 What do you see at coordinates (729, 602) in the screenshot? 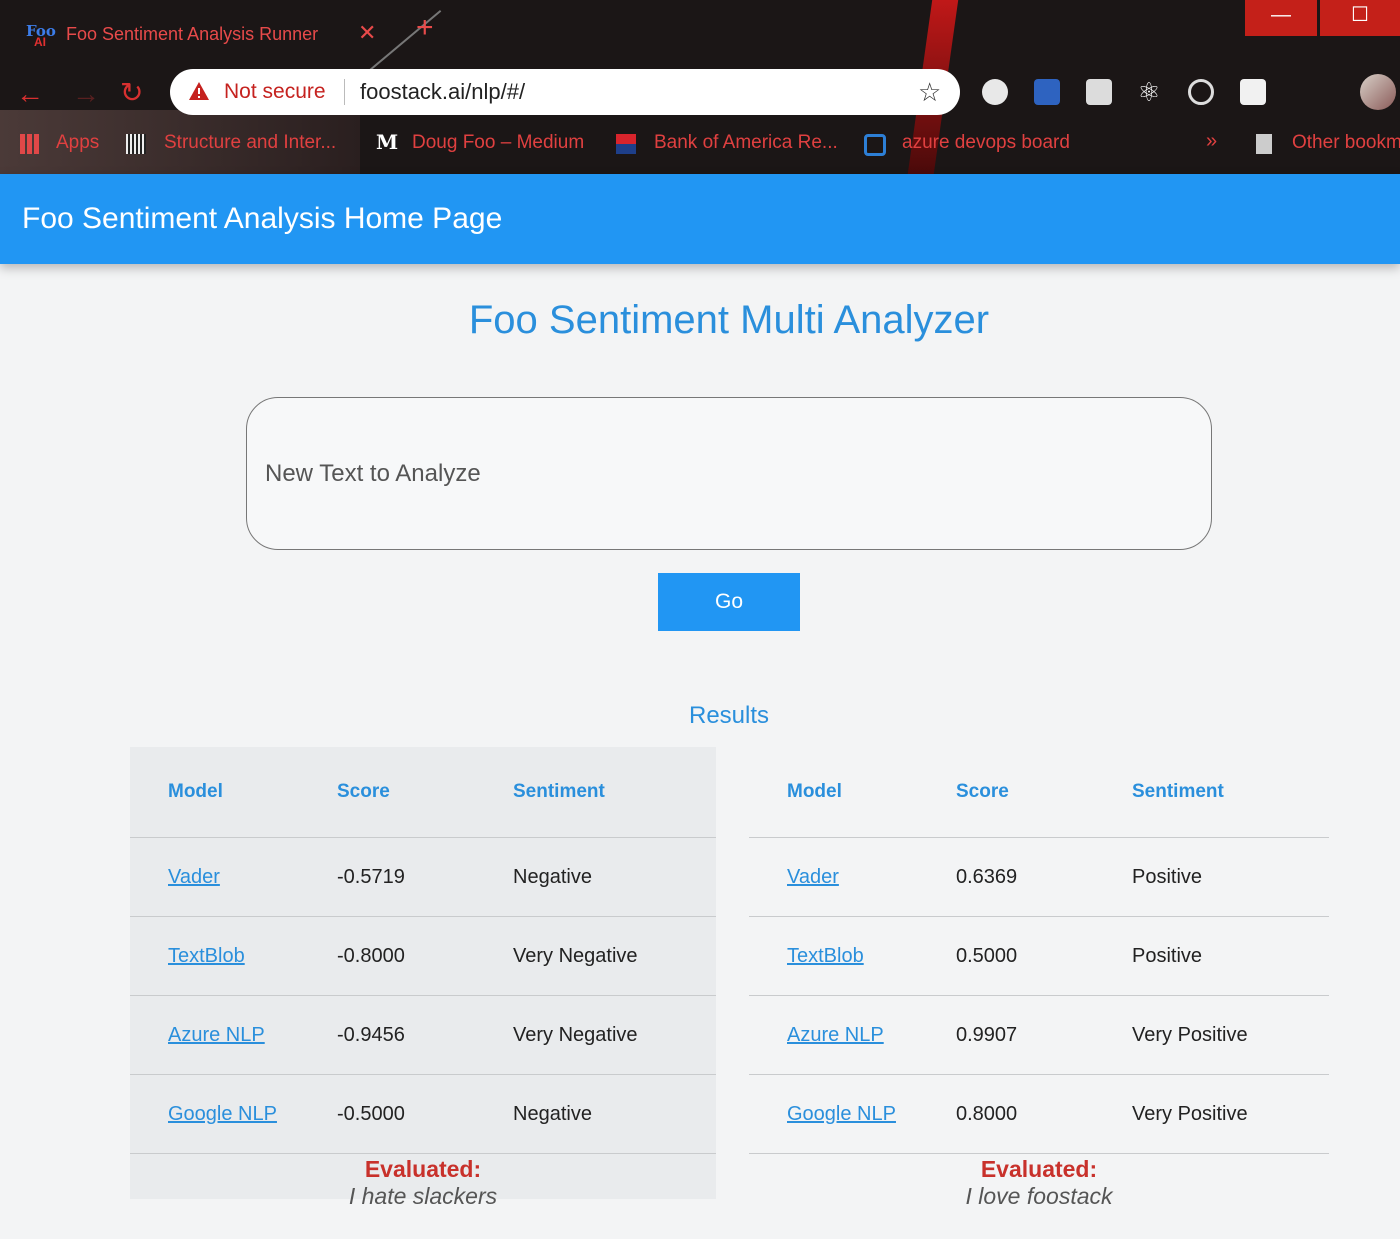
I see `go-button: Go` at bounding box center [729, 602].